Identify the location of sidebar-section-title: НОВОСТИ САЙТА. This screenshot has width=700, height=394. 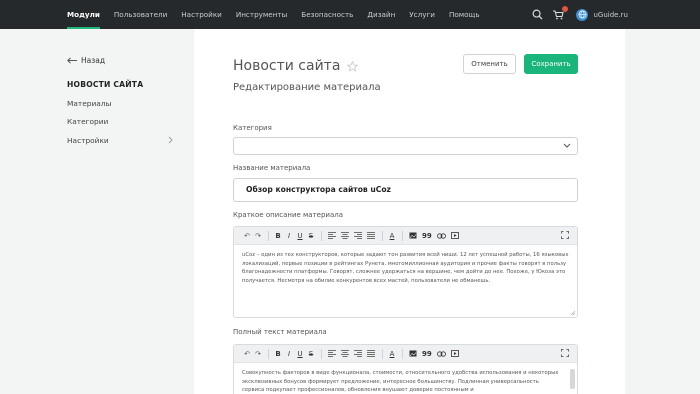
(105, 84).